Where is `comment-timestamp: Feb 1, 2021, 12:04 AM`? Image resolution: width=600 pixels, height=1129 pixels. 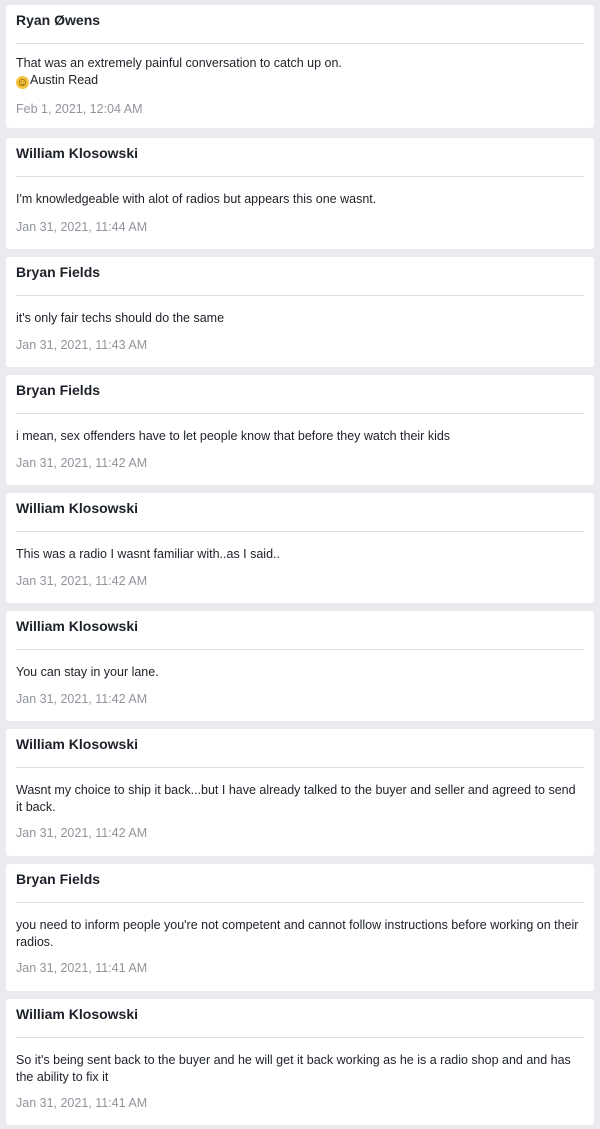
comment-timestamp: Feb 1, 2021, 12:04 AM is located at coordinates (79, 109).